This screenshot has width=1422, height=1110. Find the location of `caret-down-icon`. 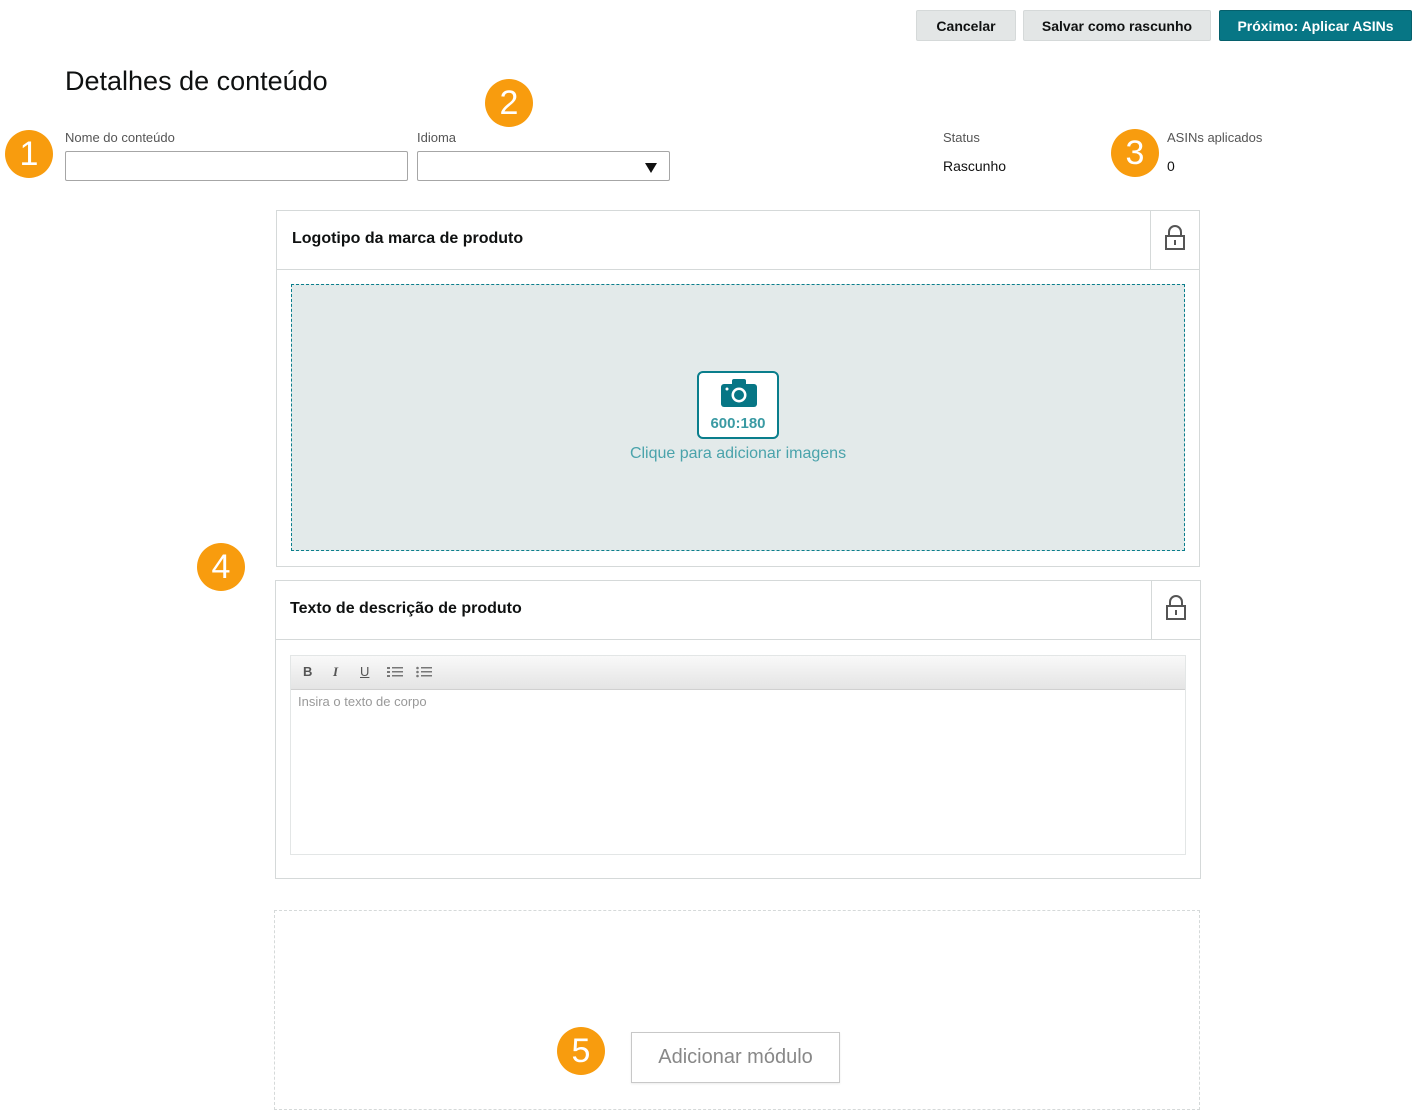

caret-down-icon is located at coordinates (651, 169).